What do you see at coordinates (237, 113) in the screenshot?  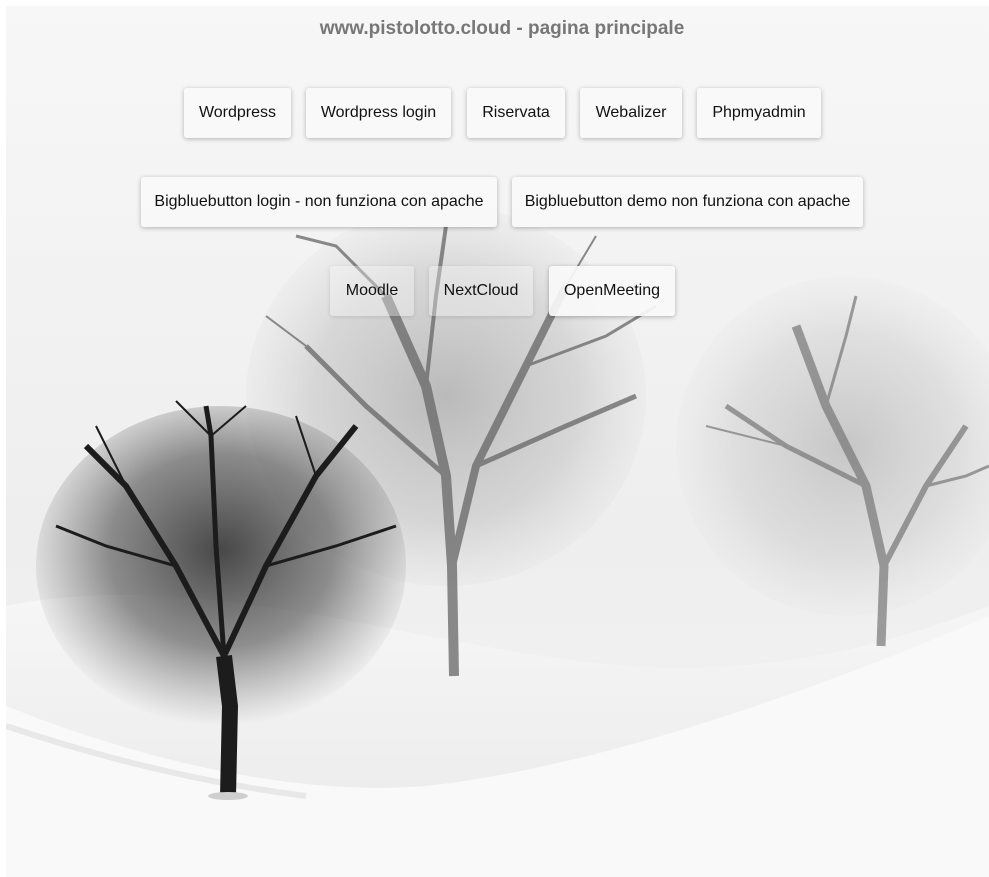 I see `wordpress-button: Wordpress` at bounding box center [237, 113].